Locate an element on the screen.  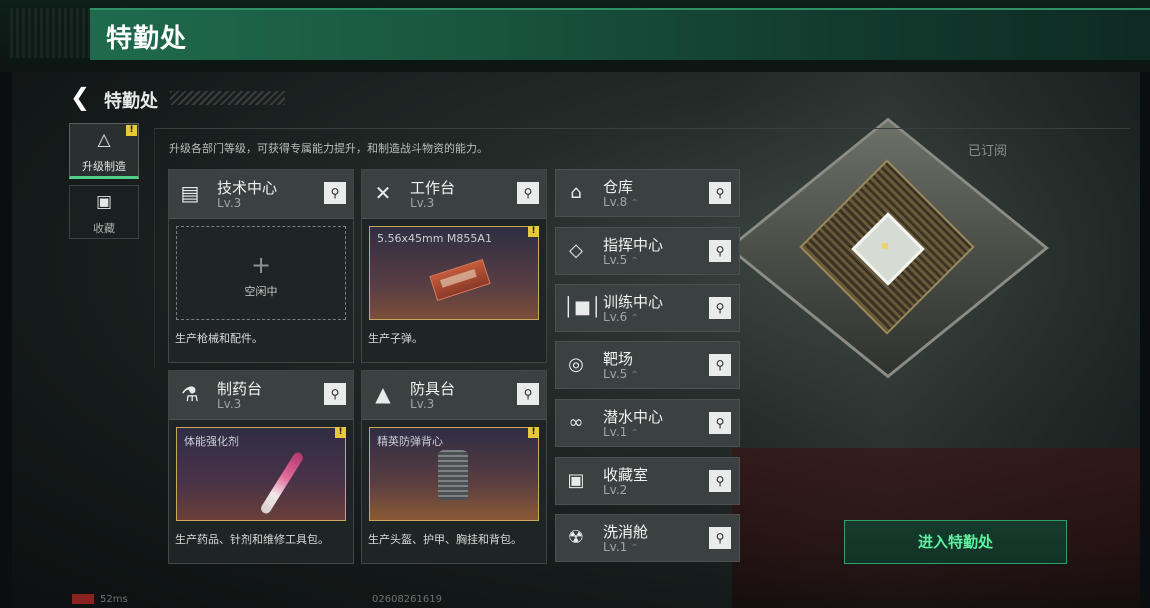
banner-stripe-decoration is located at coordinates (50, 33).